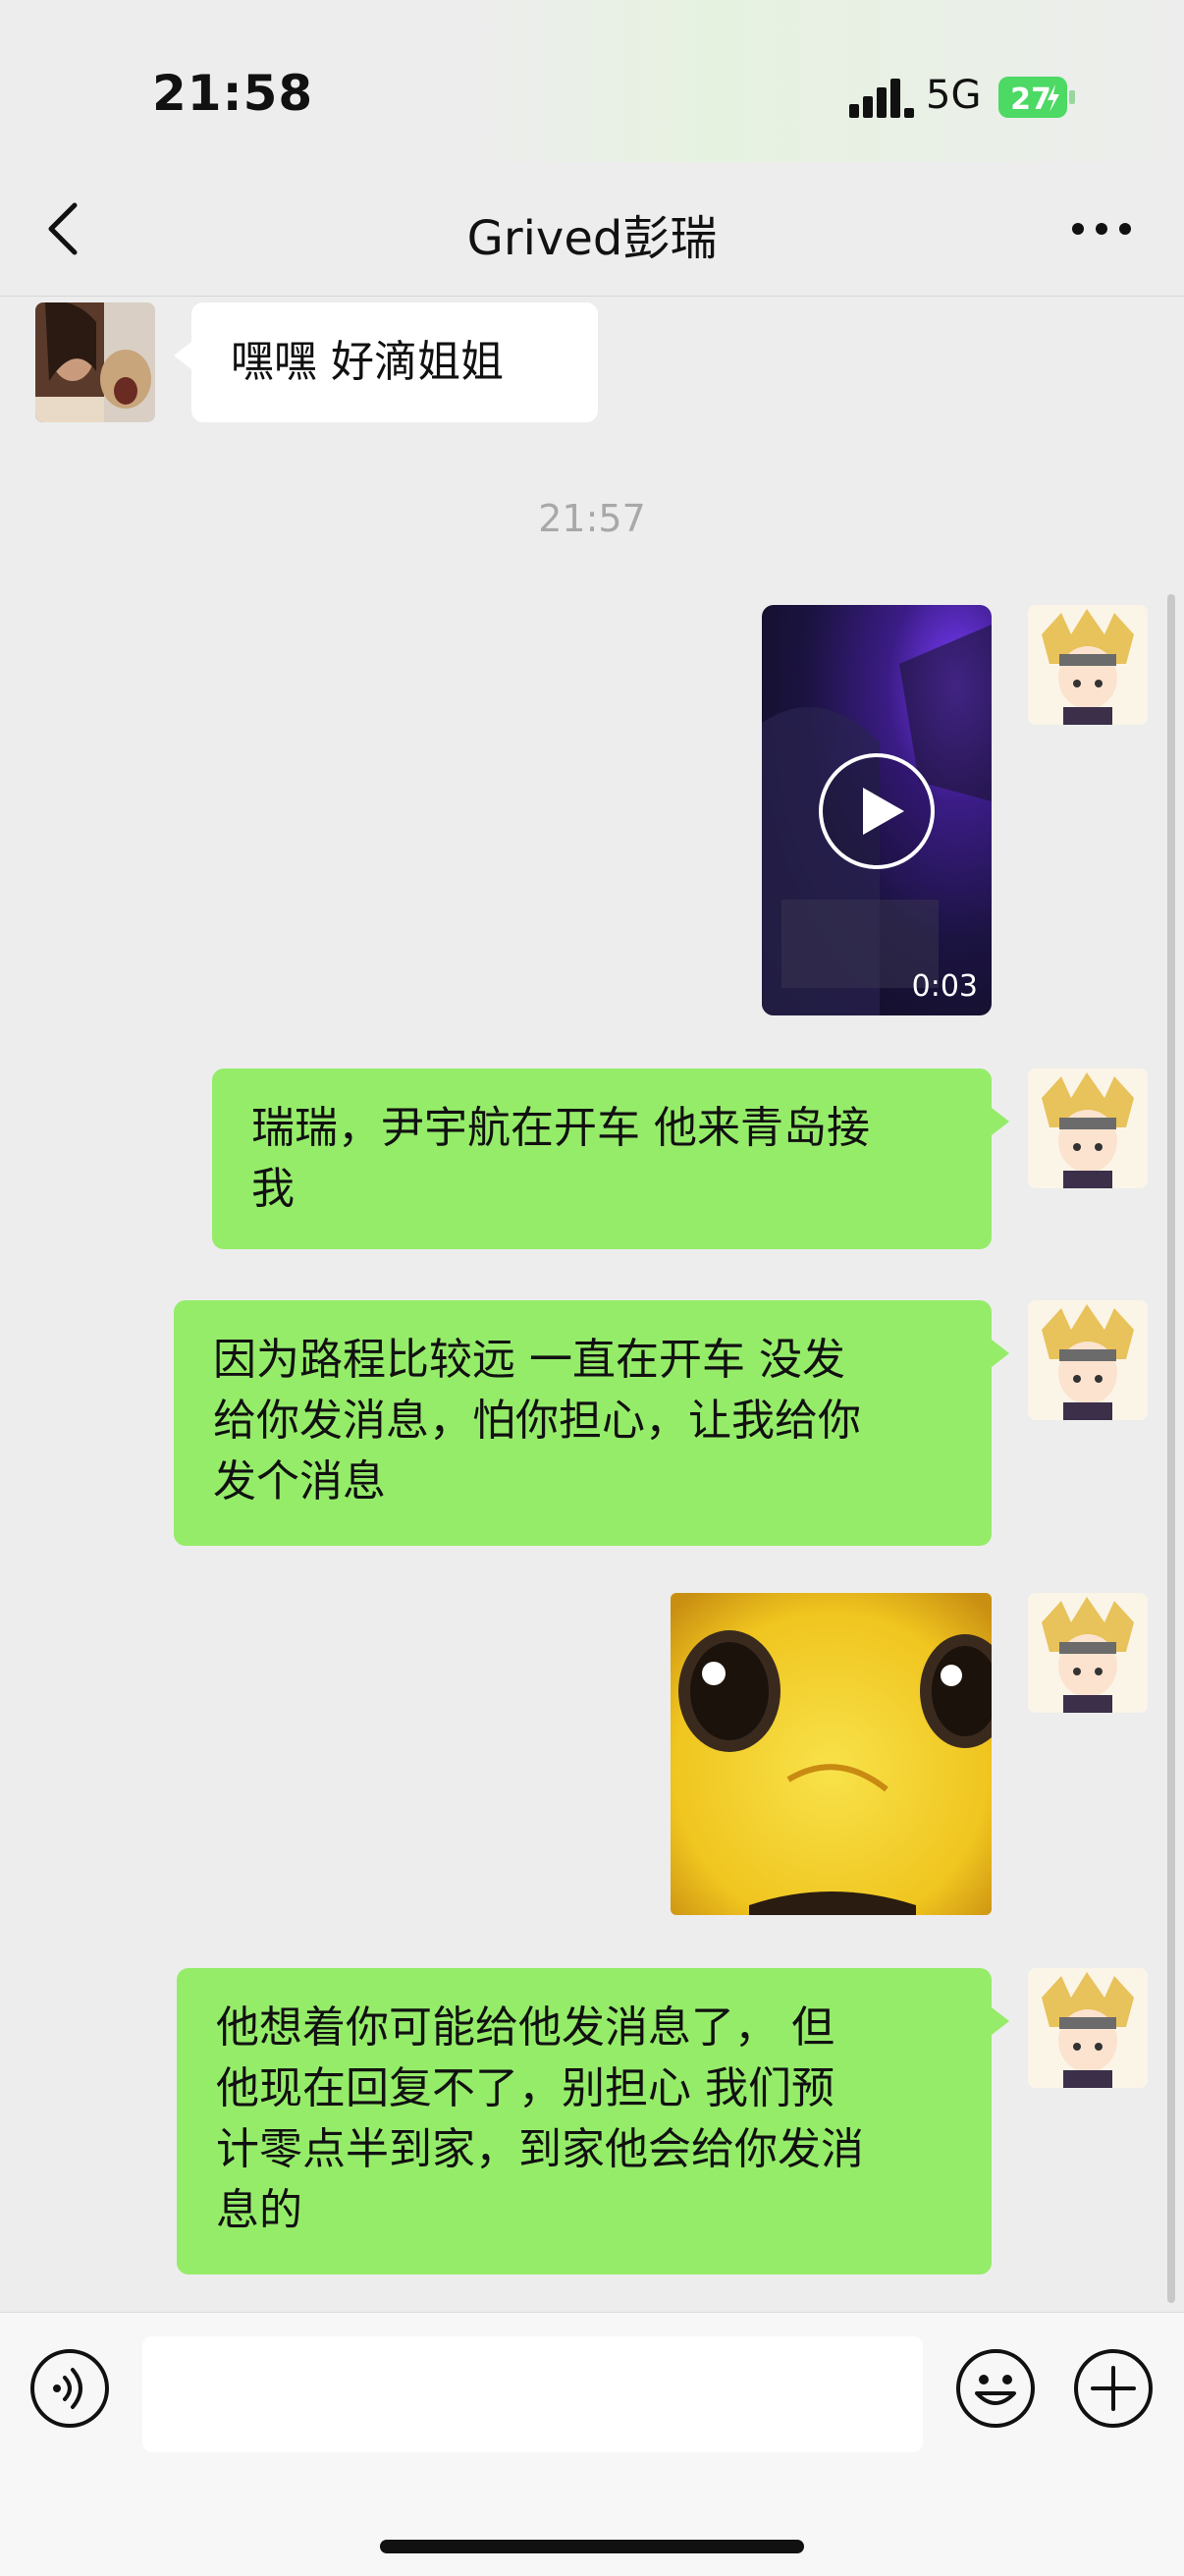 The image size is (1184, 2576). Describe the element at coordinates (995, 2388) in the screenshot. I see `emoji-icon` at that location.